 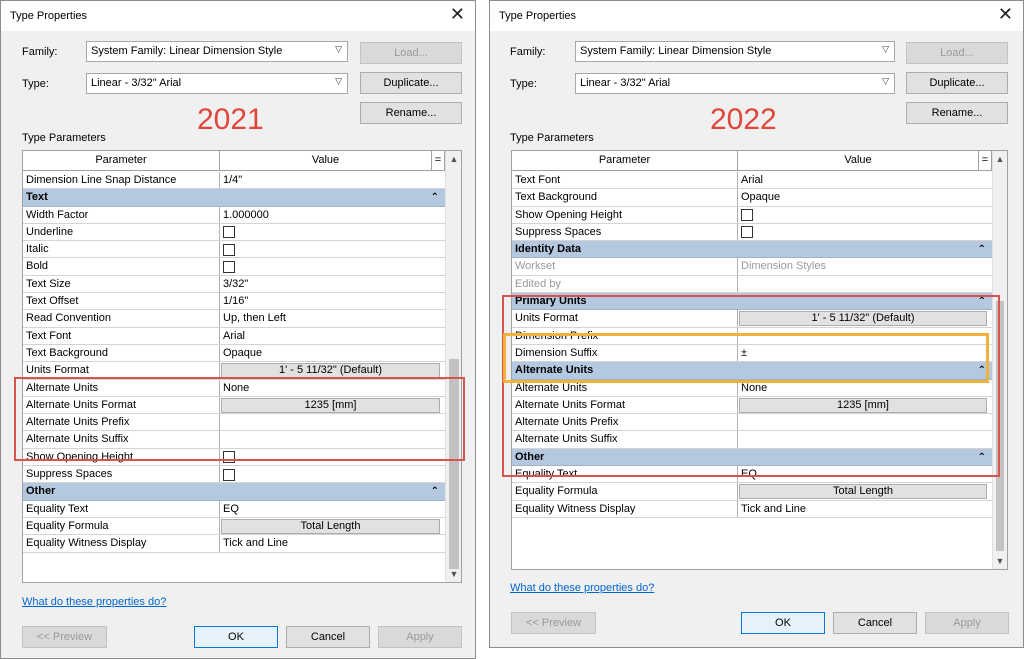 I want to click on param-row-text-font: Text Font Arial, so click(x=234, y=336).